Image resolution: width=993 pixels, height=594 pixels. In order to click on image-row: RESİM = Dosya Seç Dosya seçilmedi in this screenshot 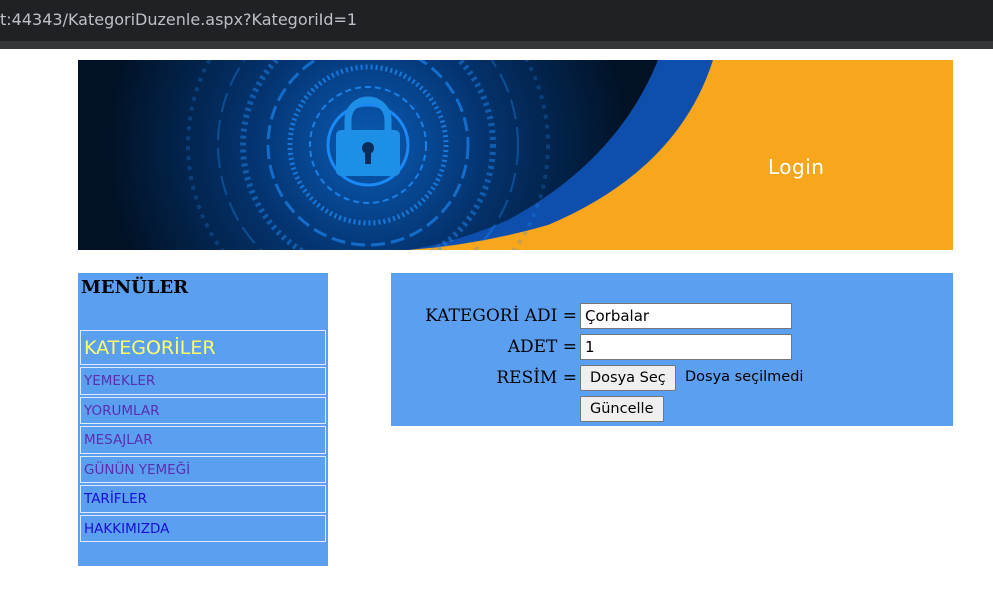, I will do `click(672, 378)`.